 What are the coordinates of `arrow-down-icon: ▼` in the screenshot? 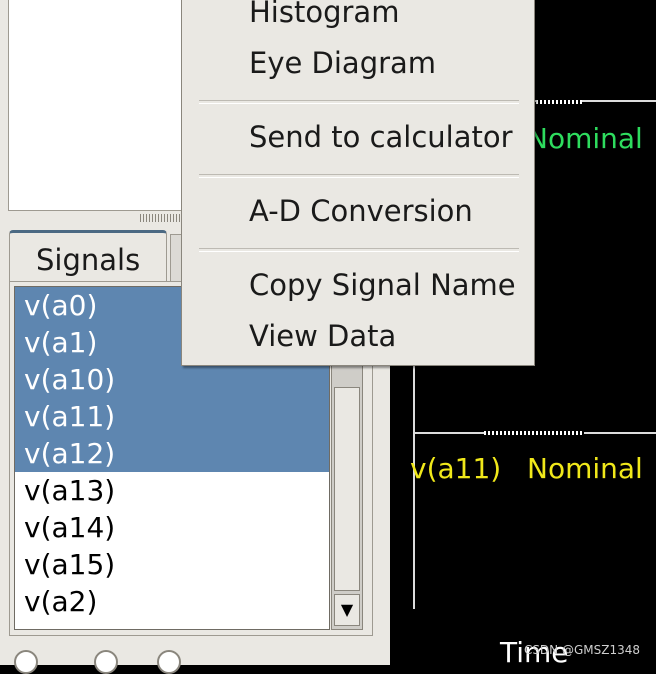 It's located at (347, 609).